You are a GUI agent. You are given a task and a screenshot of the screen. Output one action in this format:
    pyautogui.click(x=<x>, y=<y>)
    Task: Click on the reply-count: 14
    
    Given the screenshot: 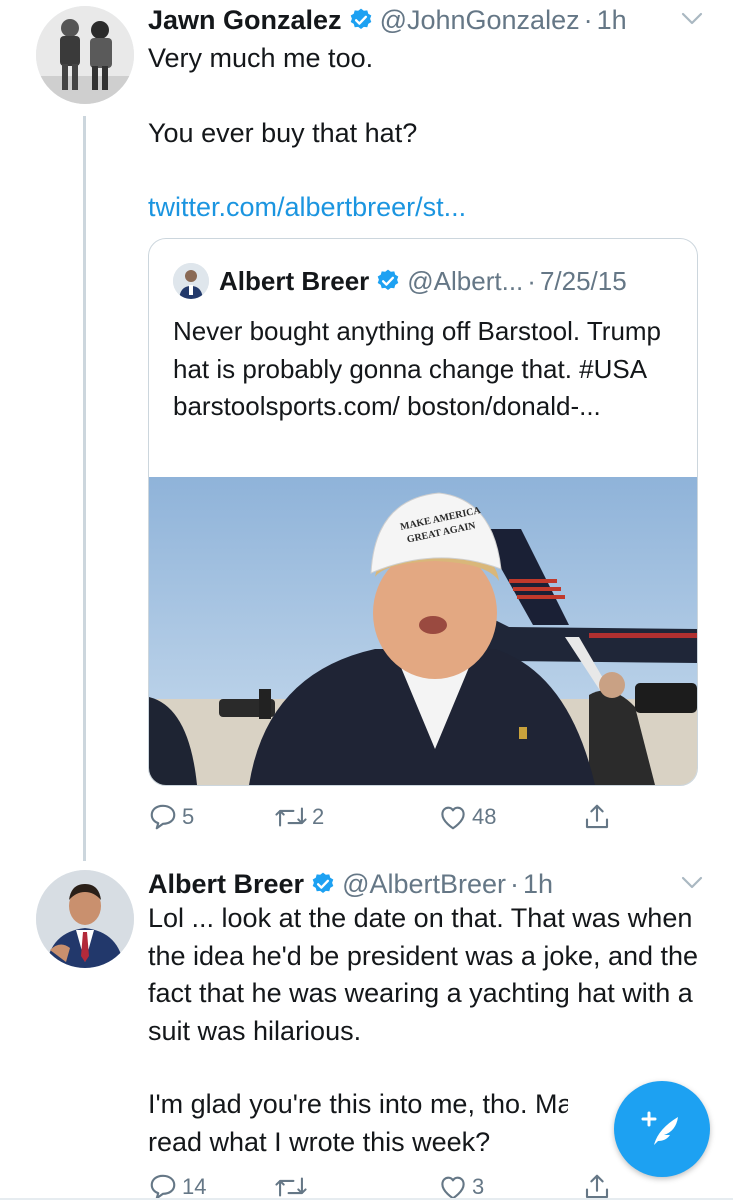 What is the action you would take?
    pyautogui.click(x=194, y=1186)
    